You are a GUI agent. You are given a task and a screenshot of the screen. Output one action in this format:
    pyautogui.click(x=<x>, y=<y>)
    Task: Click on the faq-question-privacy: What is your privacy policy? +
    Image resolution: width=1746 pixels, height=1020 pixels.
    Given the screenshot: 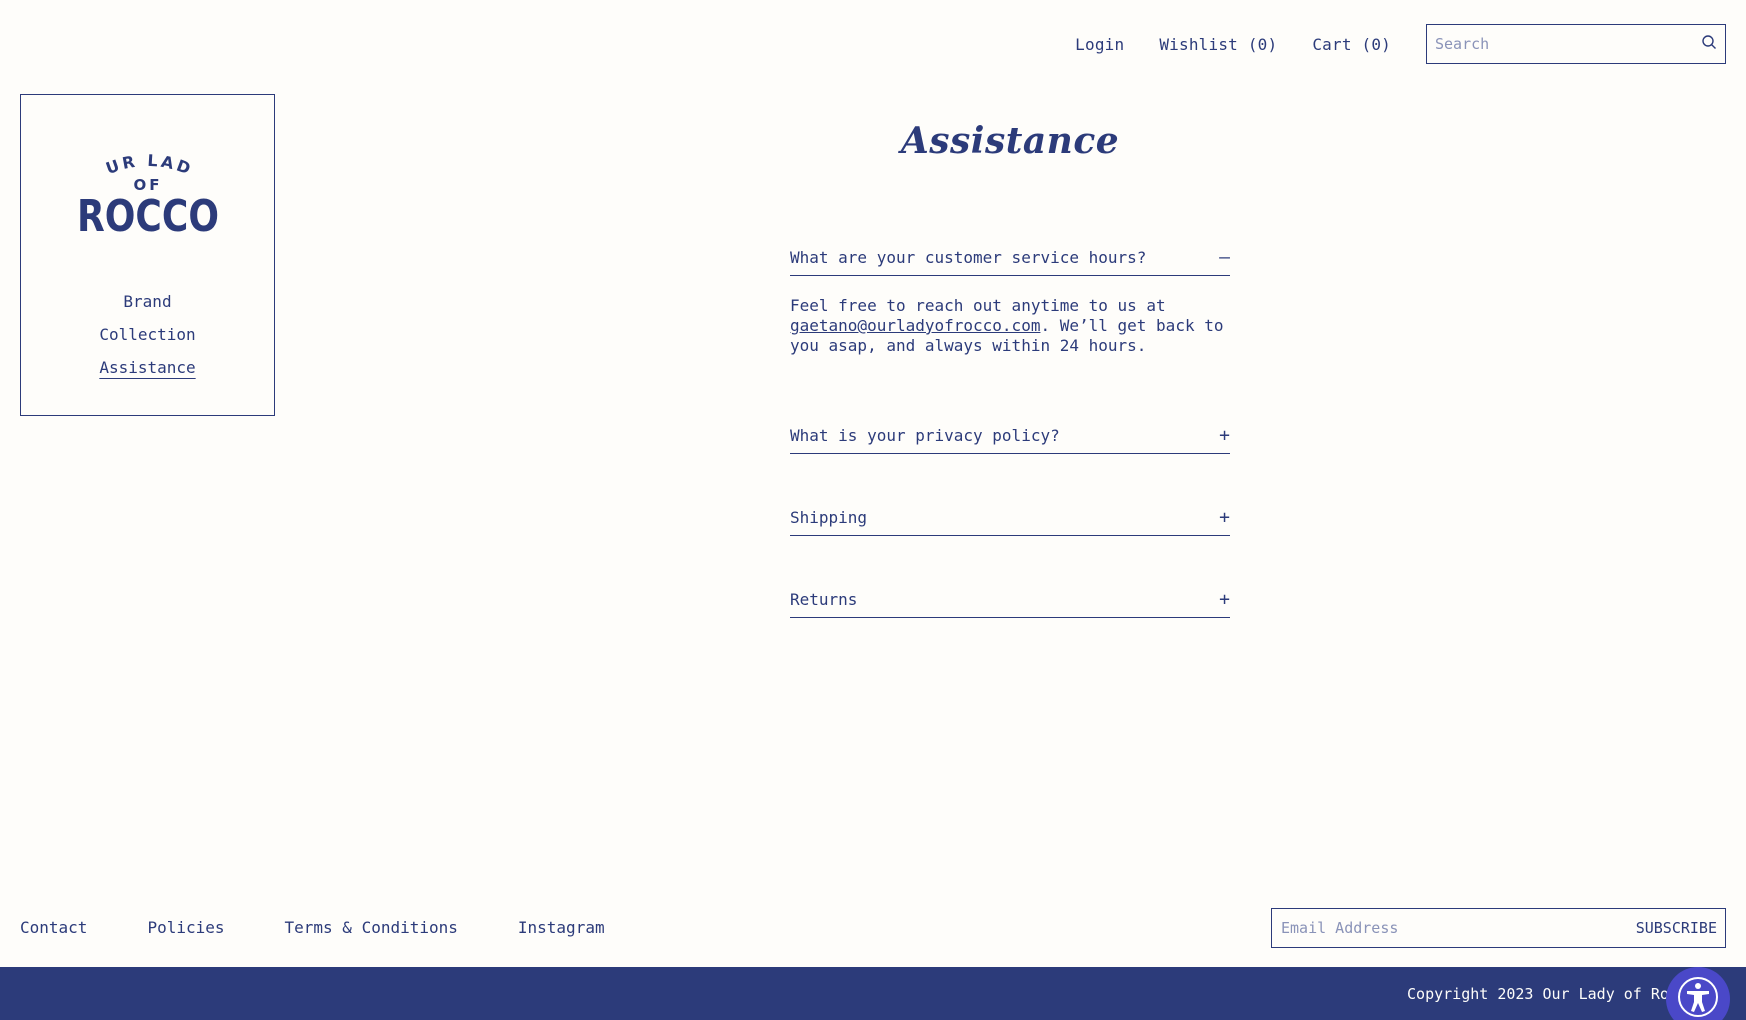 What is the action you would take?
    pyautogui.click(x=1010, y=440)
    